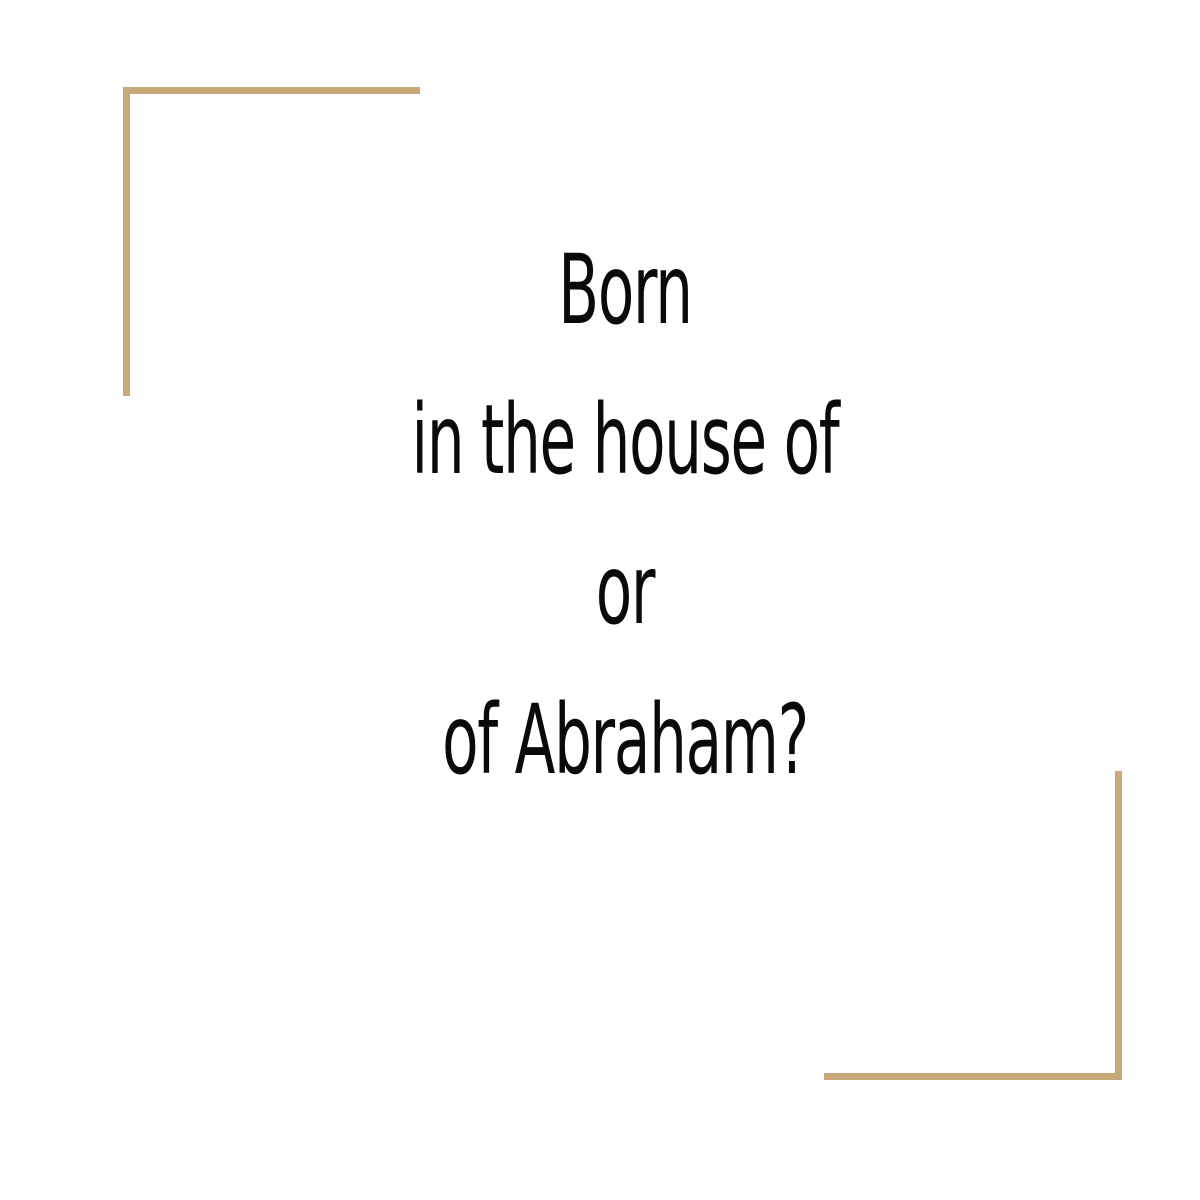  Describe the element at coordinates (625, 290) in the screenshot. I see `quote-line-1: Born` at that location.